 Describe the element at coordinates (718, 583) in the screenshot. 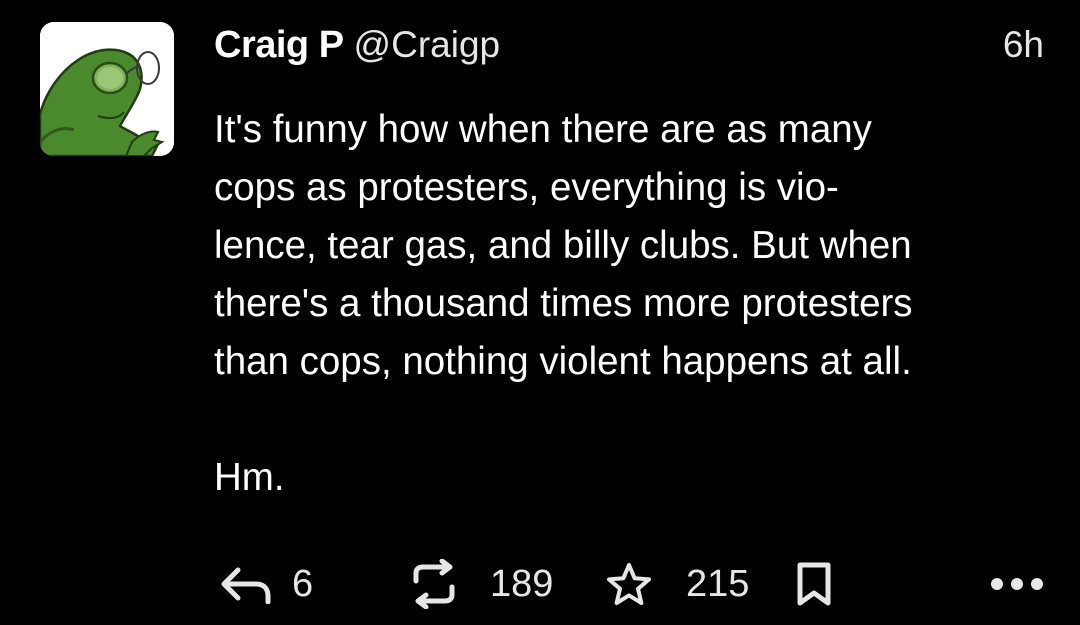

I see `favorite-count: 215` at that location.